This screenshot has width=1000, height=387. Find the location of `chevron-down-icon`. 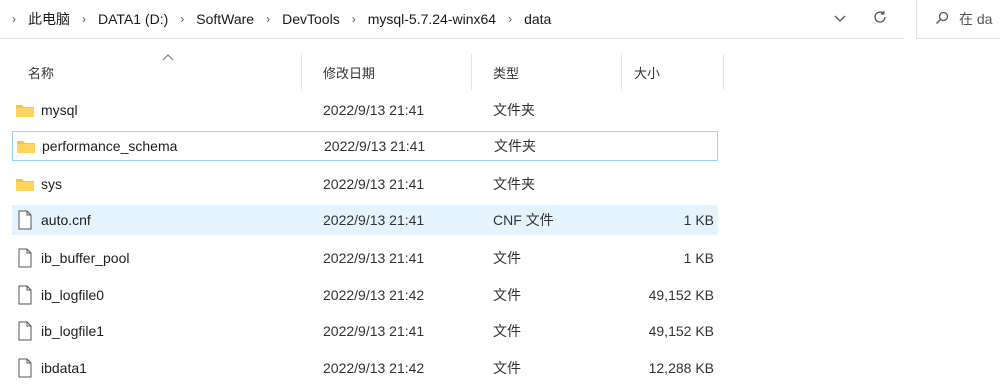

chevron-down-icon is located at coordinates (840, 19).